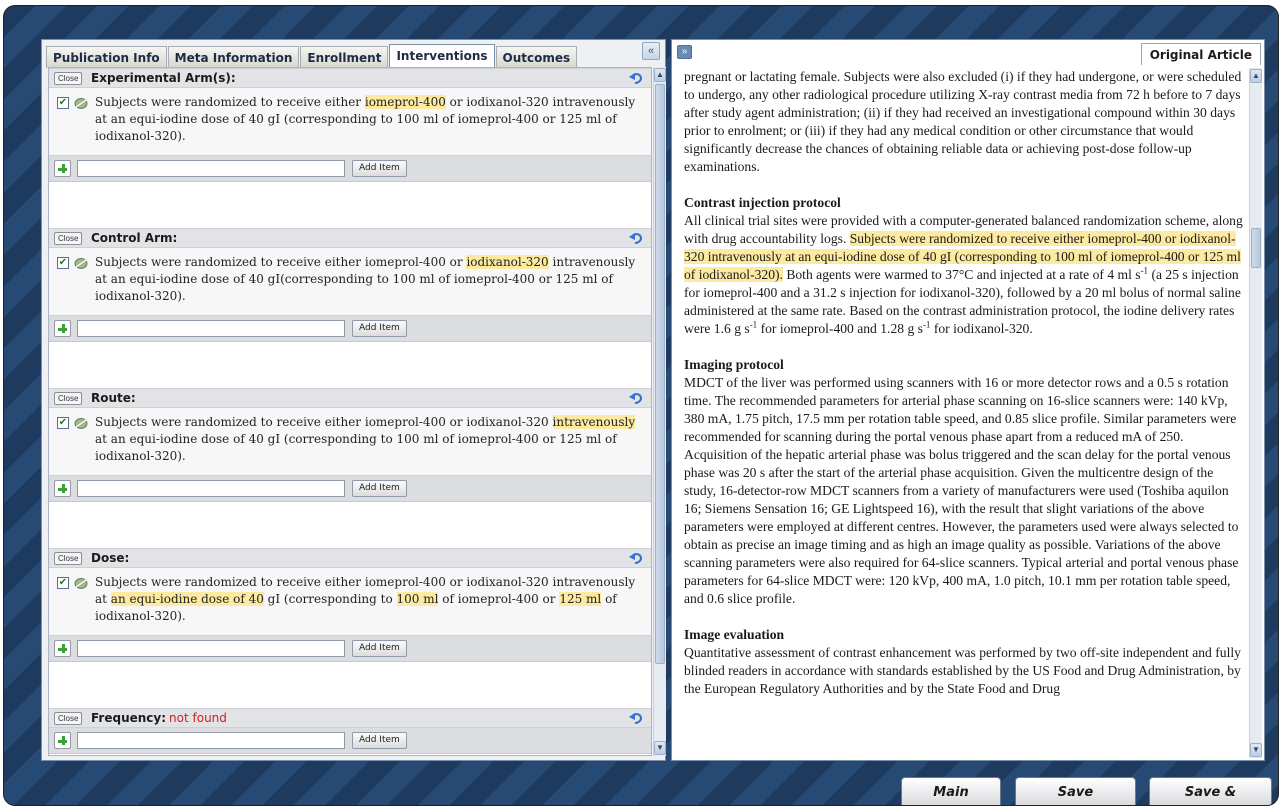 The image size is (1282, 806). Describe the element at coordinates (1200, 54) in the screenshot. I see `tab-original-article: Original Article` at that location.